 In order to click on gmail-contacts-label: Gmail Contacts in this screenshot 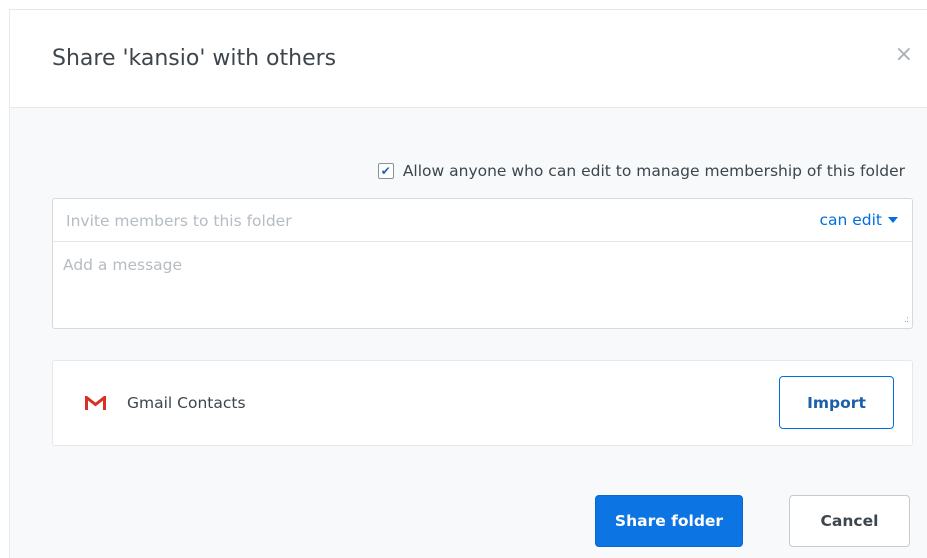, I will do `click(186, 403)`.